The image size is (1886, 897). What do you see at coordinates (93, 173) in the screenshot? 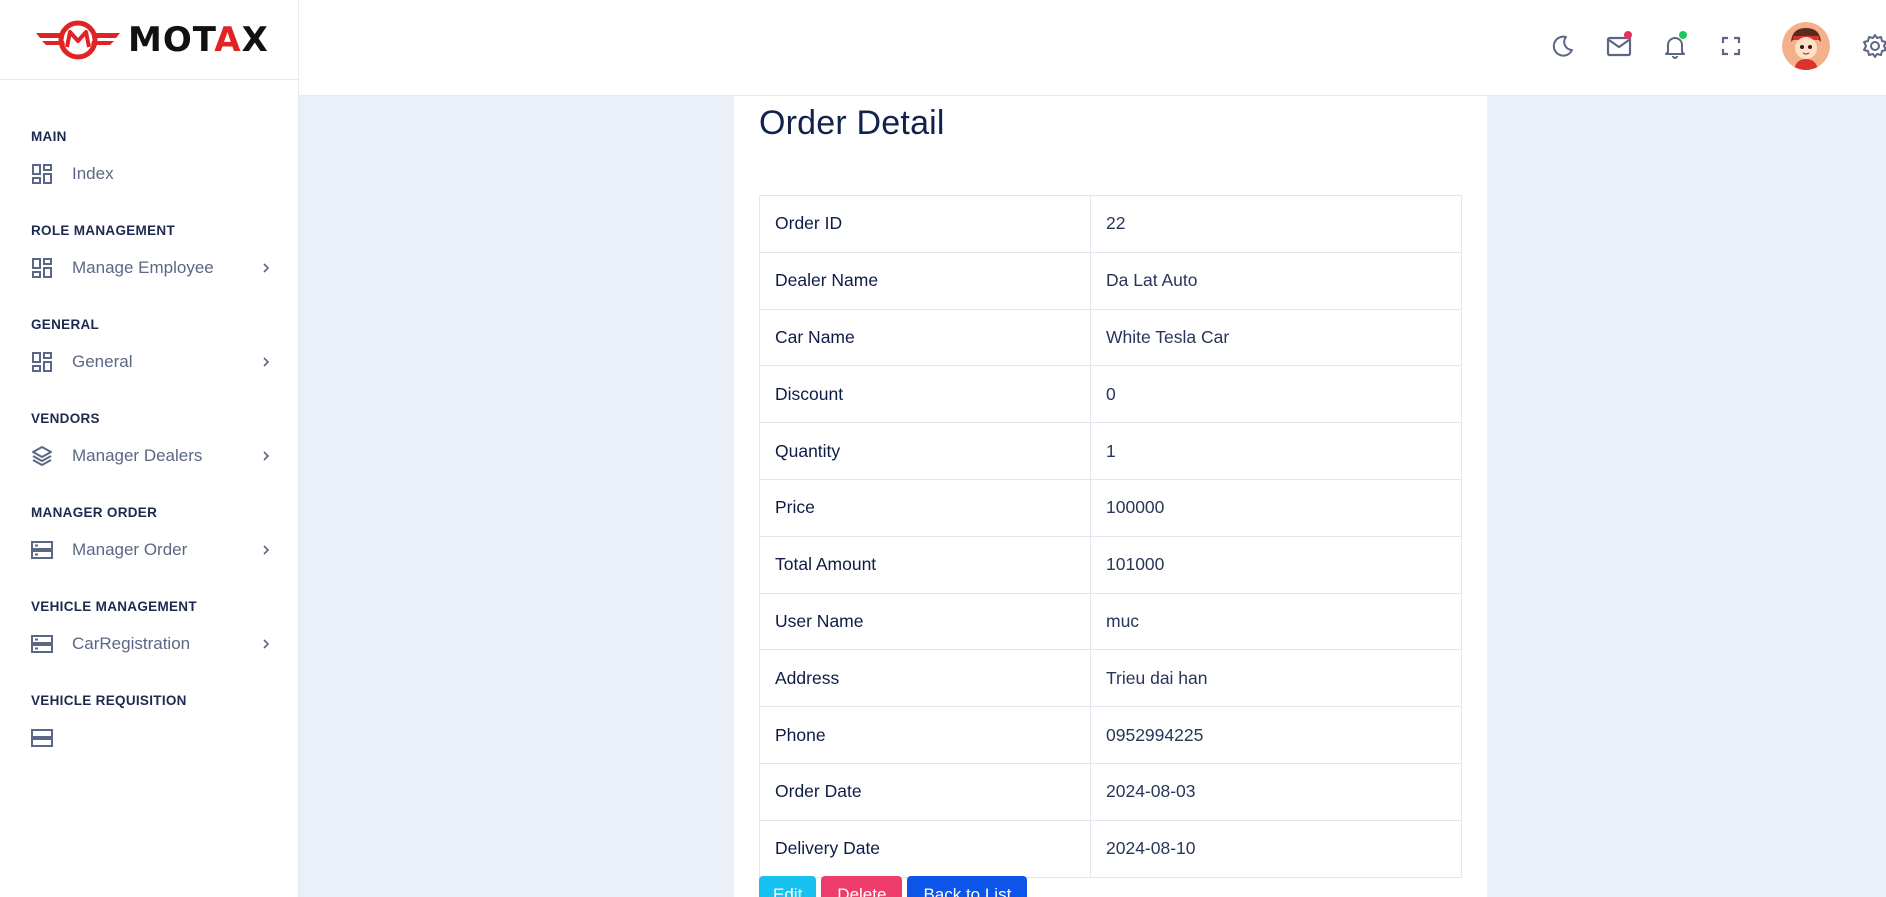
I see `sidebar-item-label: Index` at bounding box center [93, 173].